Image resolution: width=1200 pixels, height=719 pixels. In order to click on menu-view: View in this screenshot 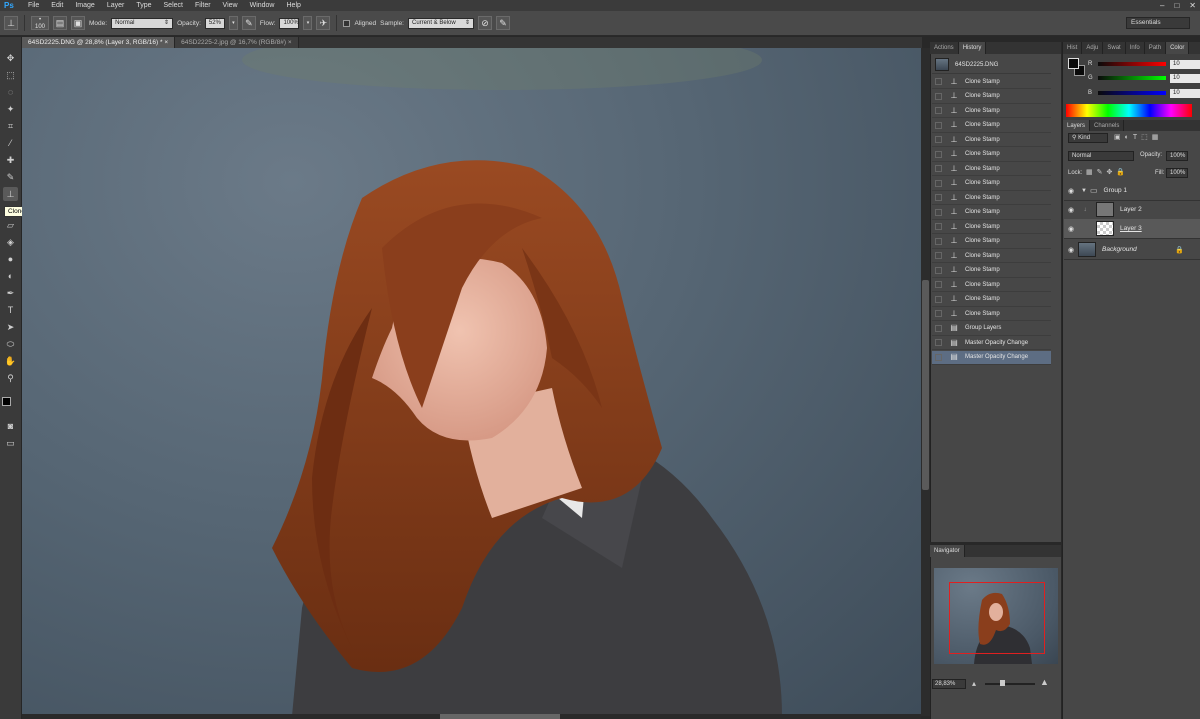, I will do `click(230, 5)`.